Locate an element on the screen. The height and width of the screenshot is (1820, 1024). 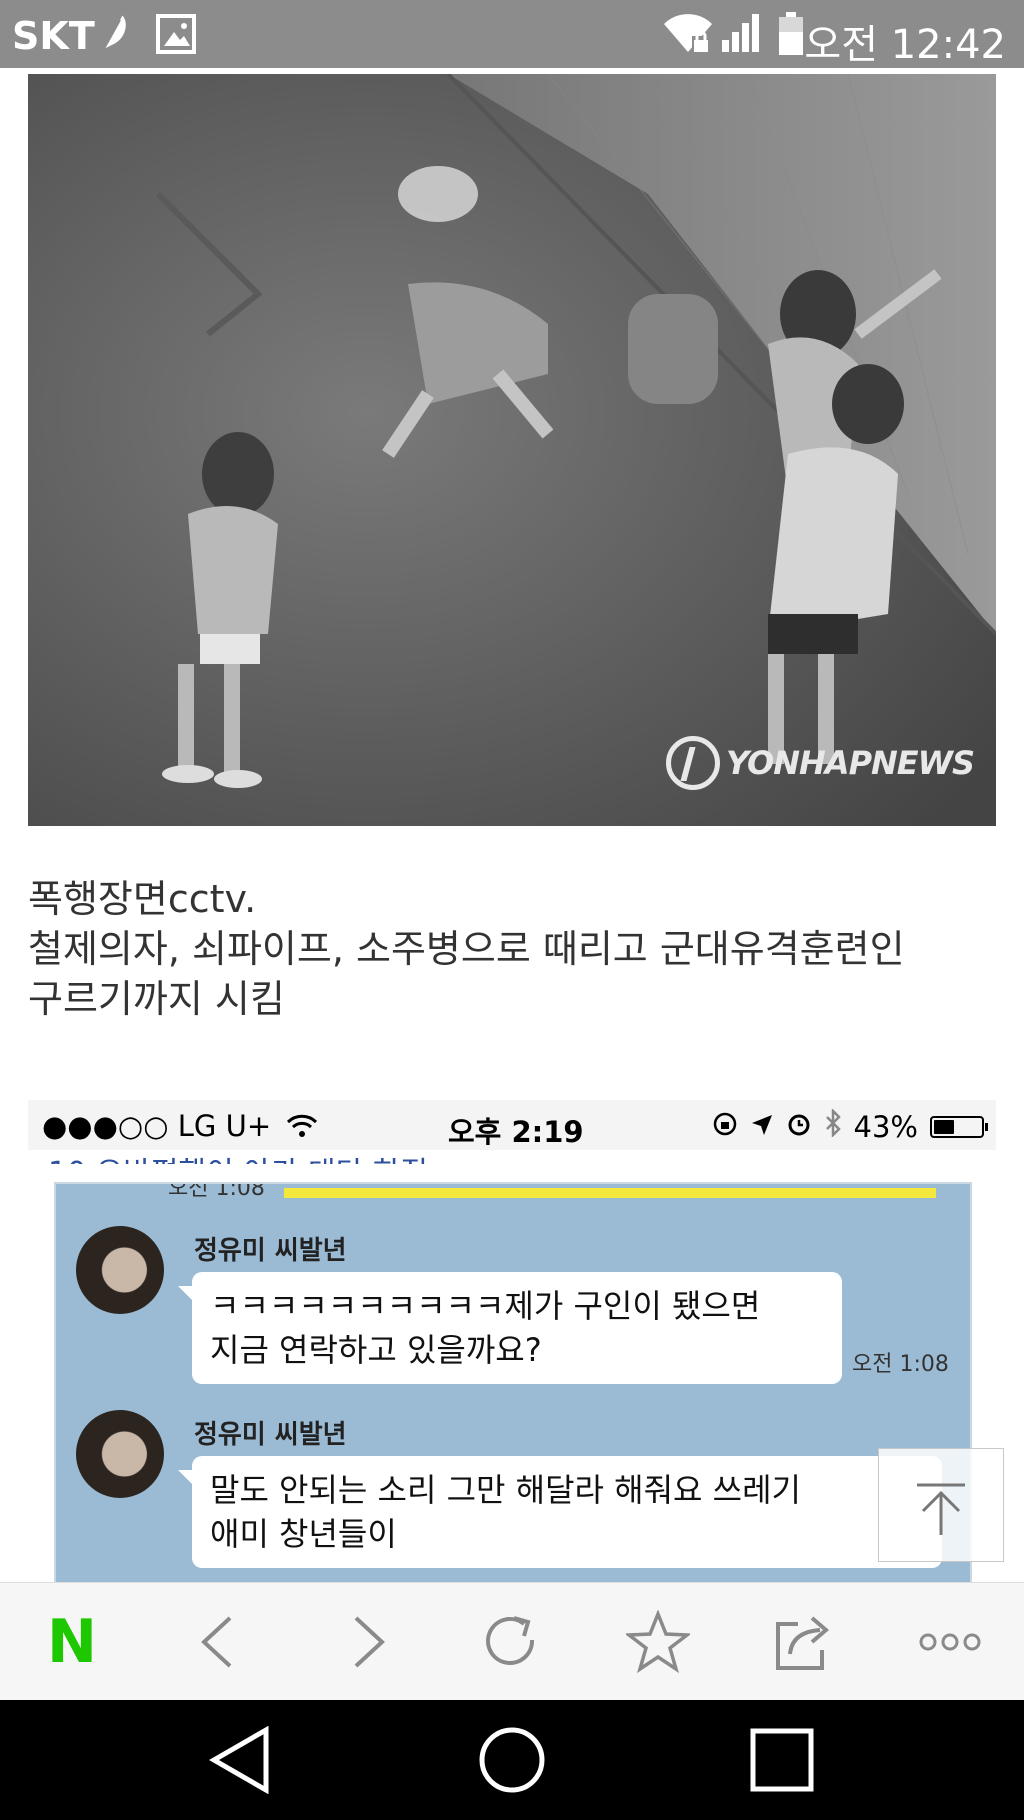
back-button is located at coordinates (218, 1642).